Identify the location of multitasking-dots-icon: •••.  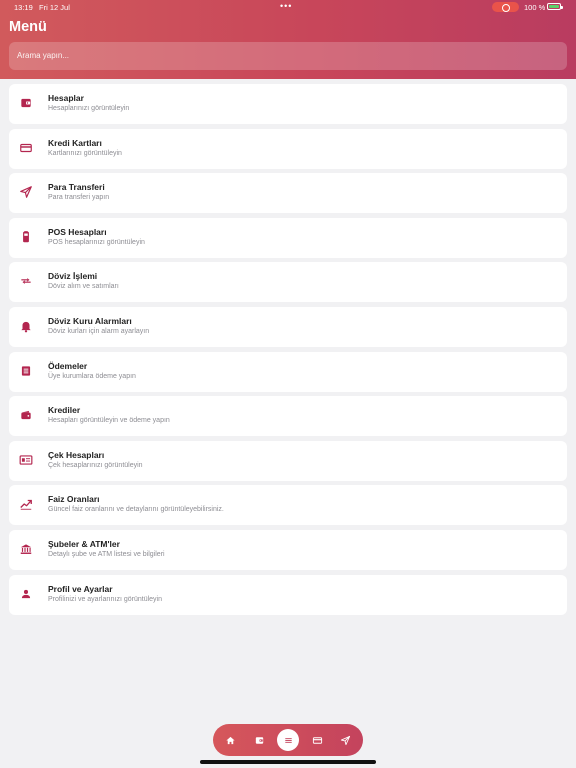
(286, 6).